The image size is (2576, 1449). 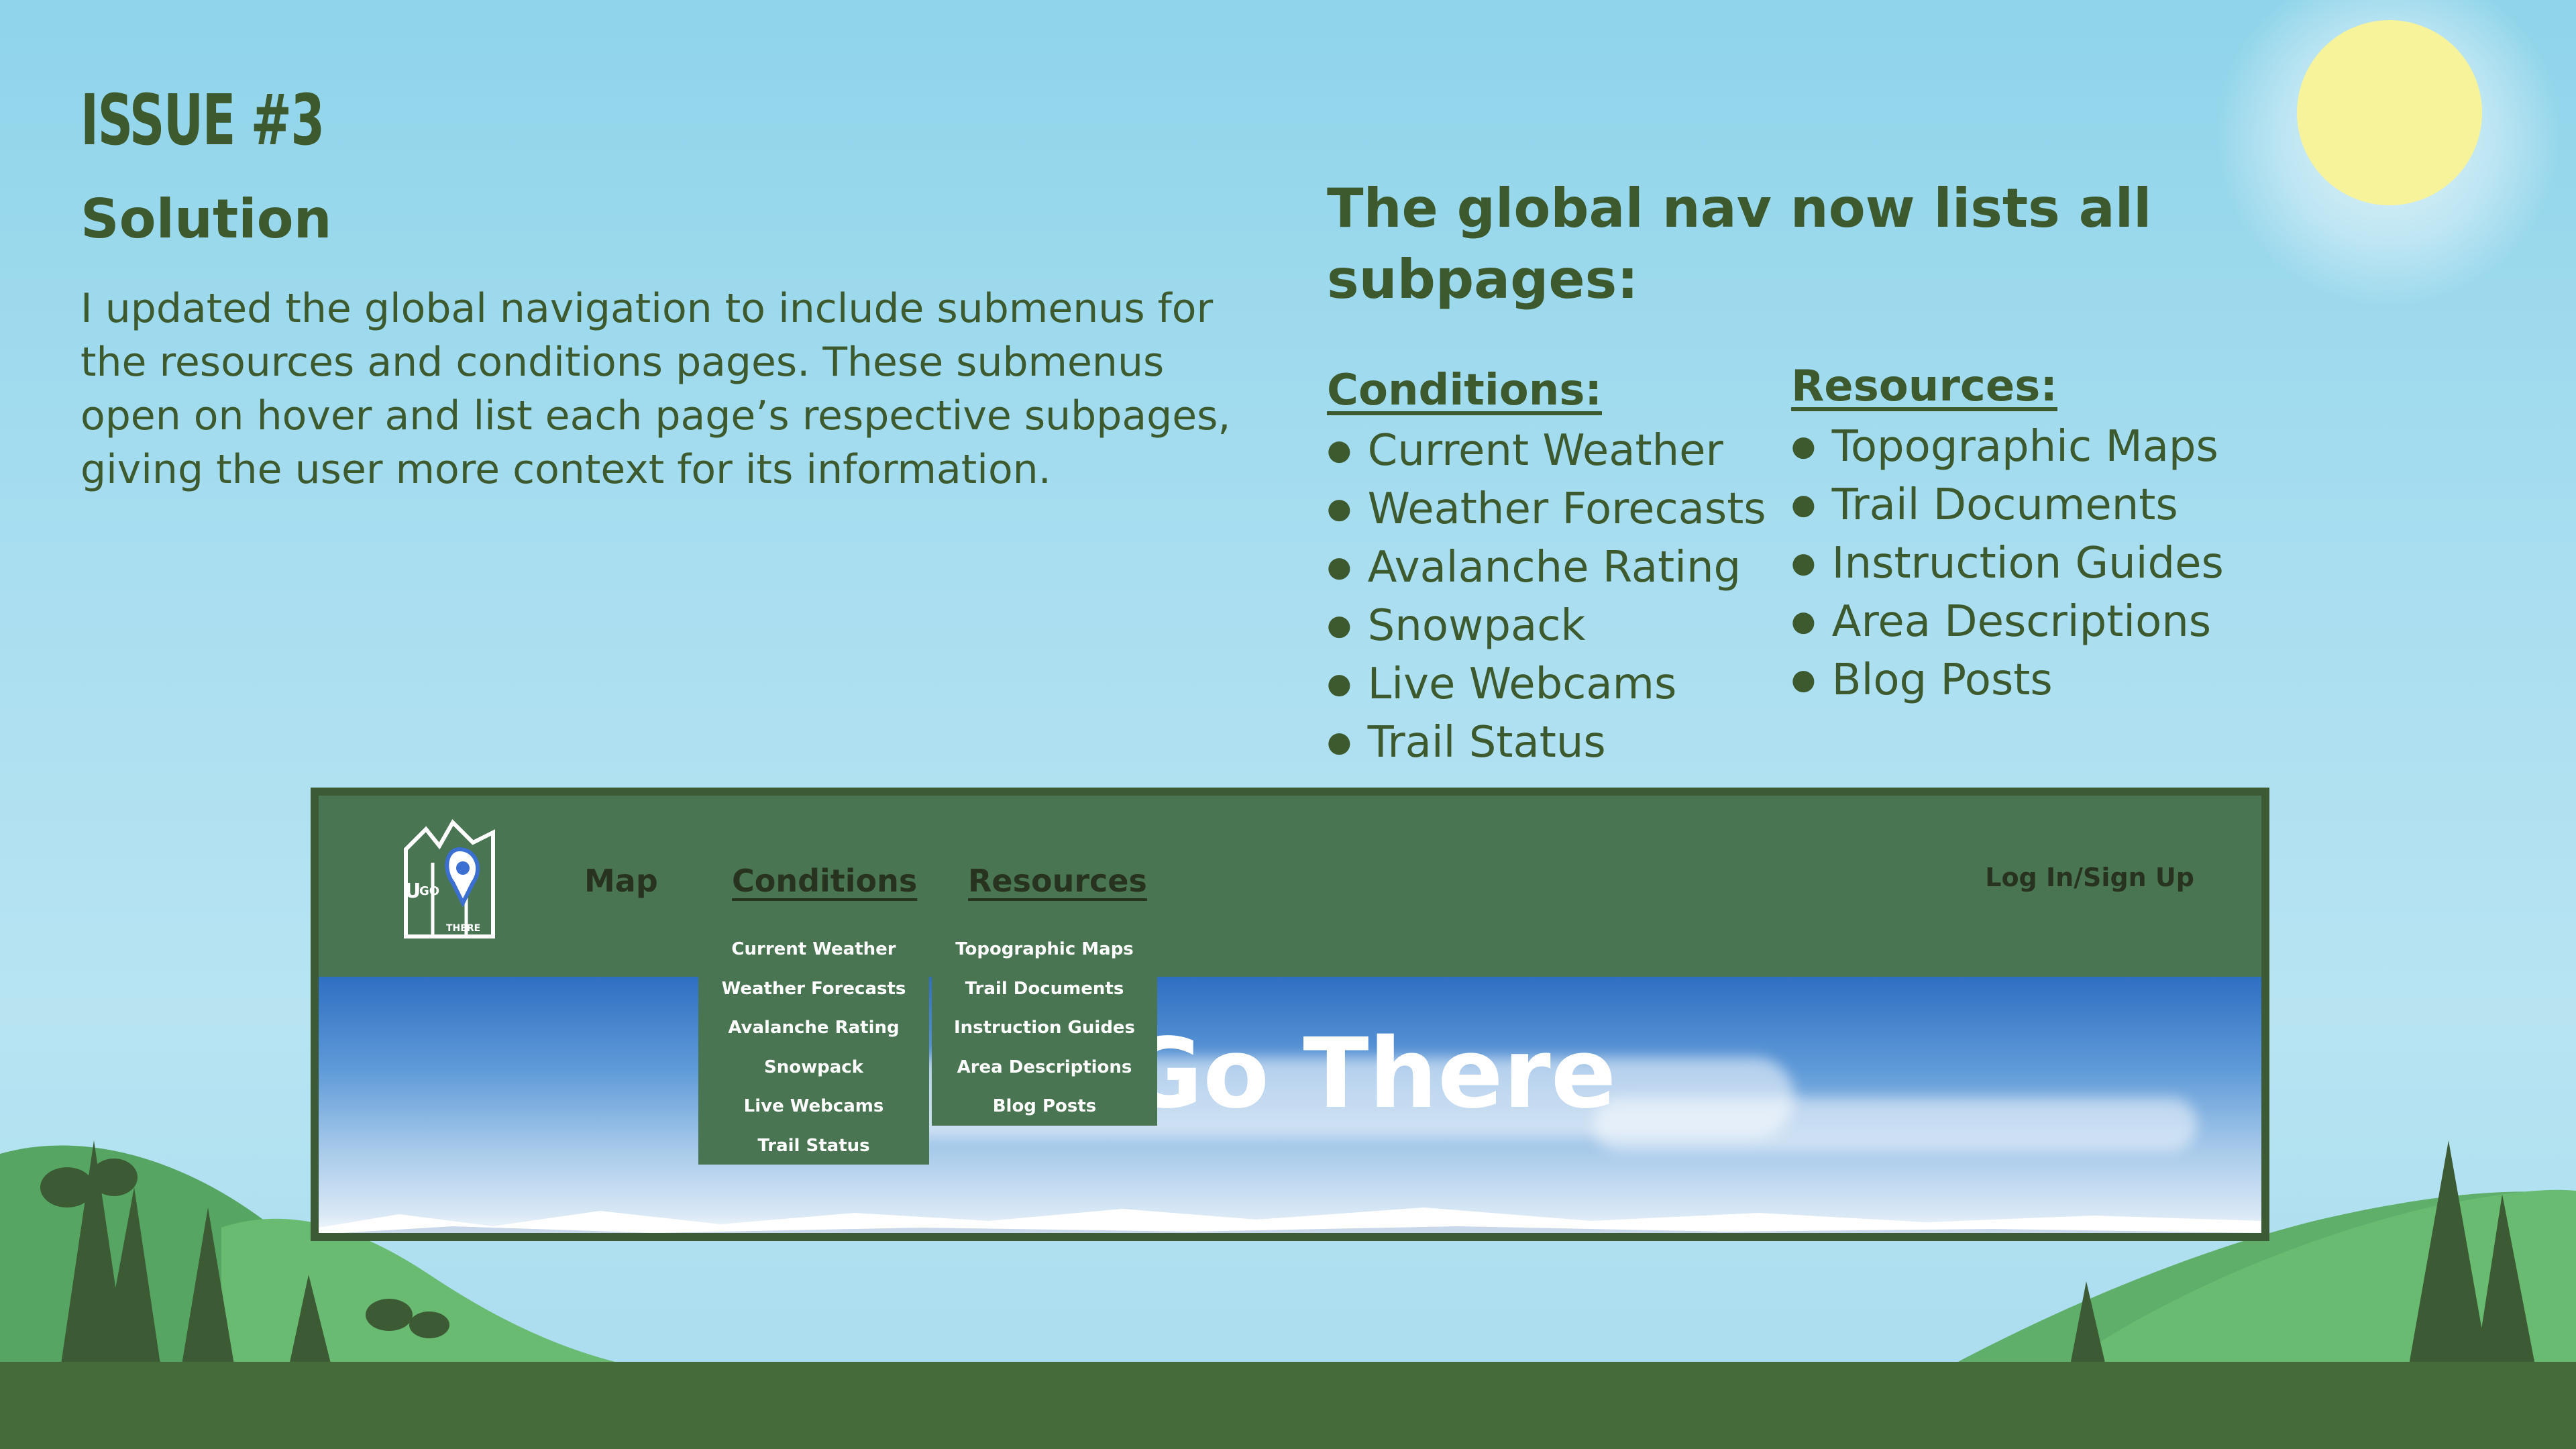 What do you see at coordinates (202, 120) in the screenshot?
I see `issue-title: ISSUE #3` at bounding box center [202, 120].